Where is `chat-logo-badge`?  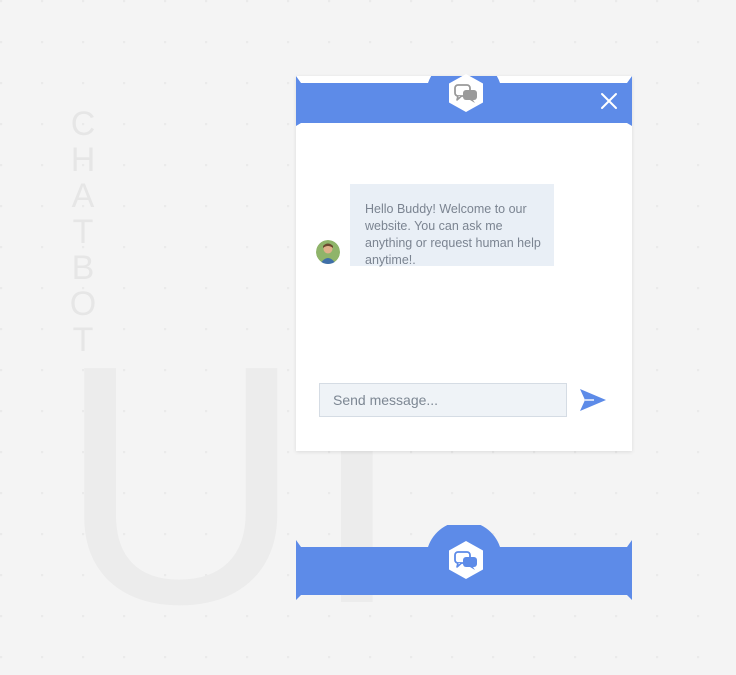 chat-logo-badge is located at coordinates (466, 93).